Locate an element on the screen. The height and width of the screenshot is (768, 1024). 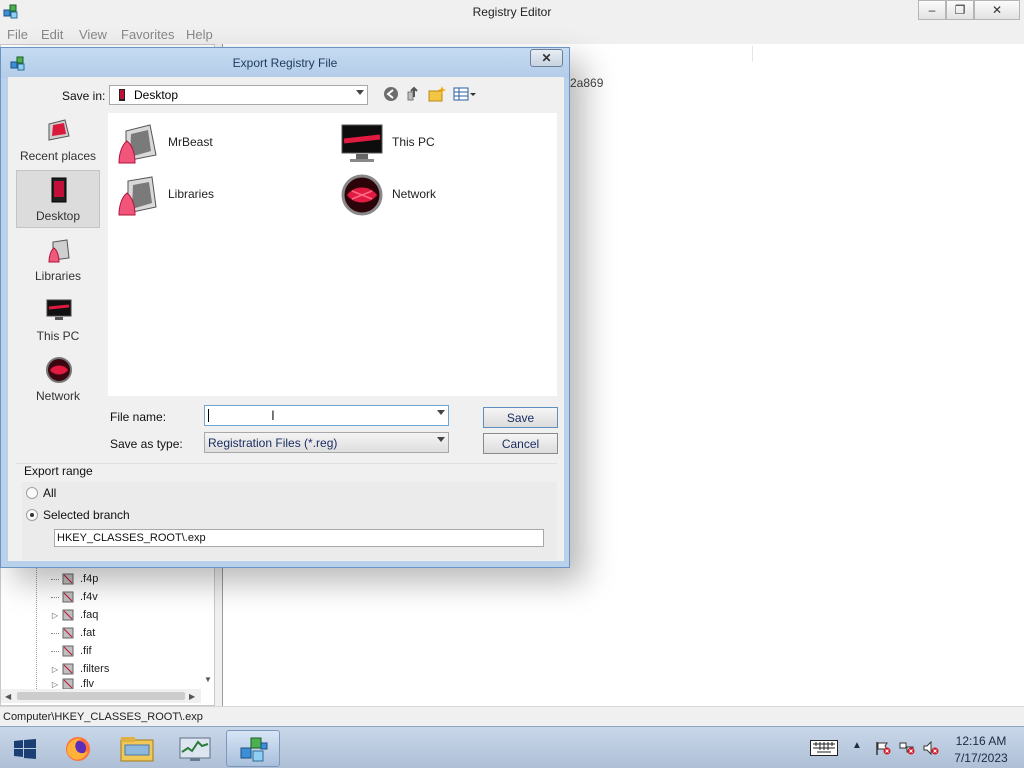
place-label: Desktop is located at coordinates (58, 216).